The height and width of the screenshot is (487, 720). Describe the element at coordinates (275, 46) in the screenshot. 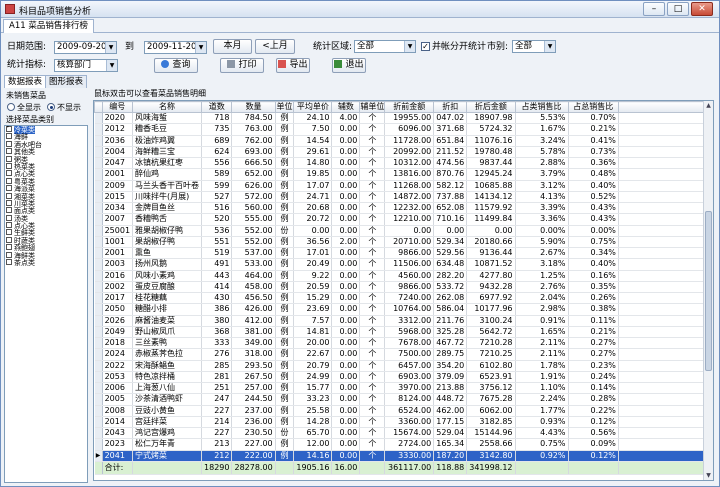

I see `prev-month-button: <上月` at that location.